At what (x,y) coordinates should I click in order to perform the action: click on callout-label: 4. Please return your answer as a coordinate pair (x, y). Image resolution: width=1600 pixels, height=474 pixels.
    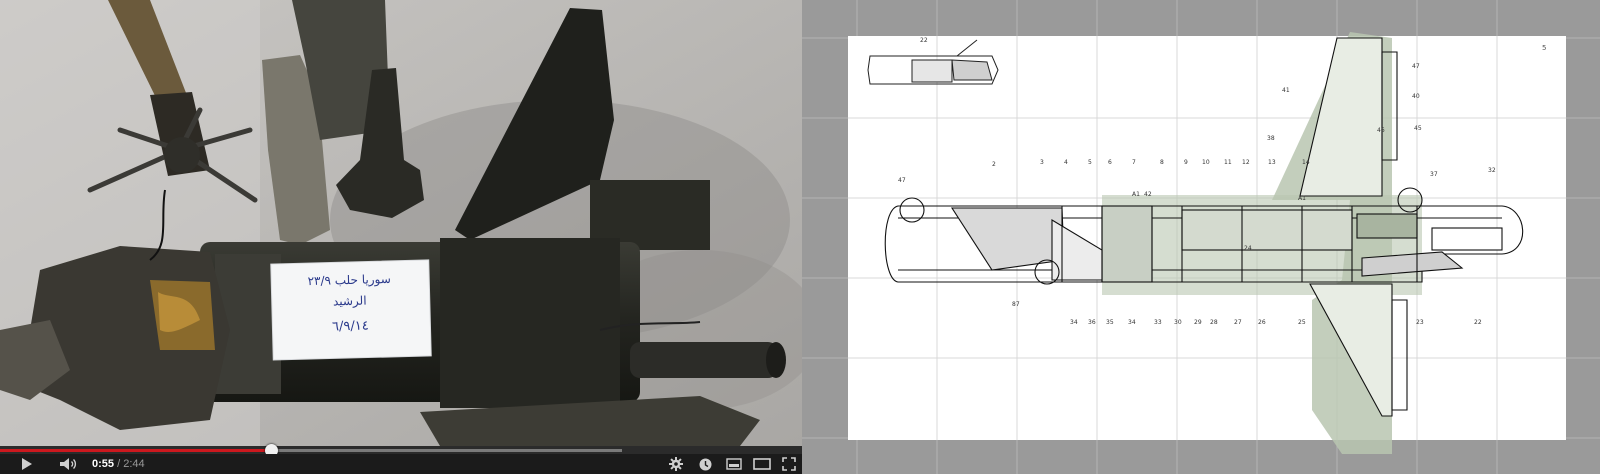
    Looking at the image, I should click on (1066, 162).